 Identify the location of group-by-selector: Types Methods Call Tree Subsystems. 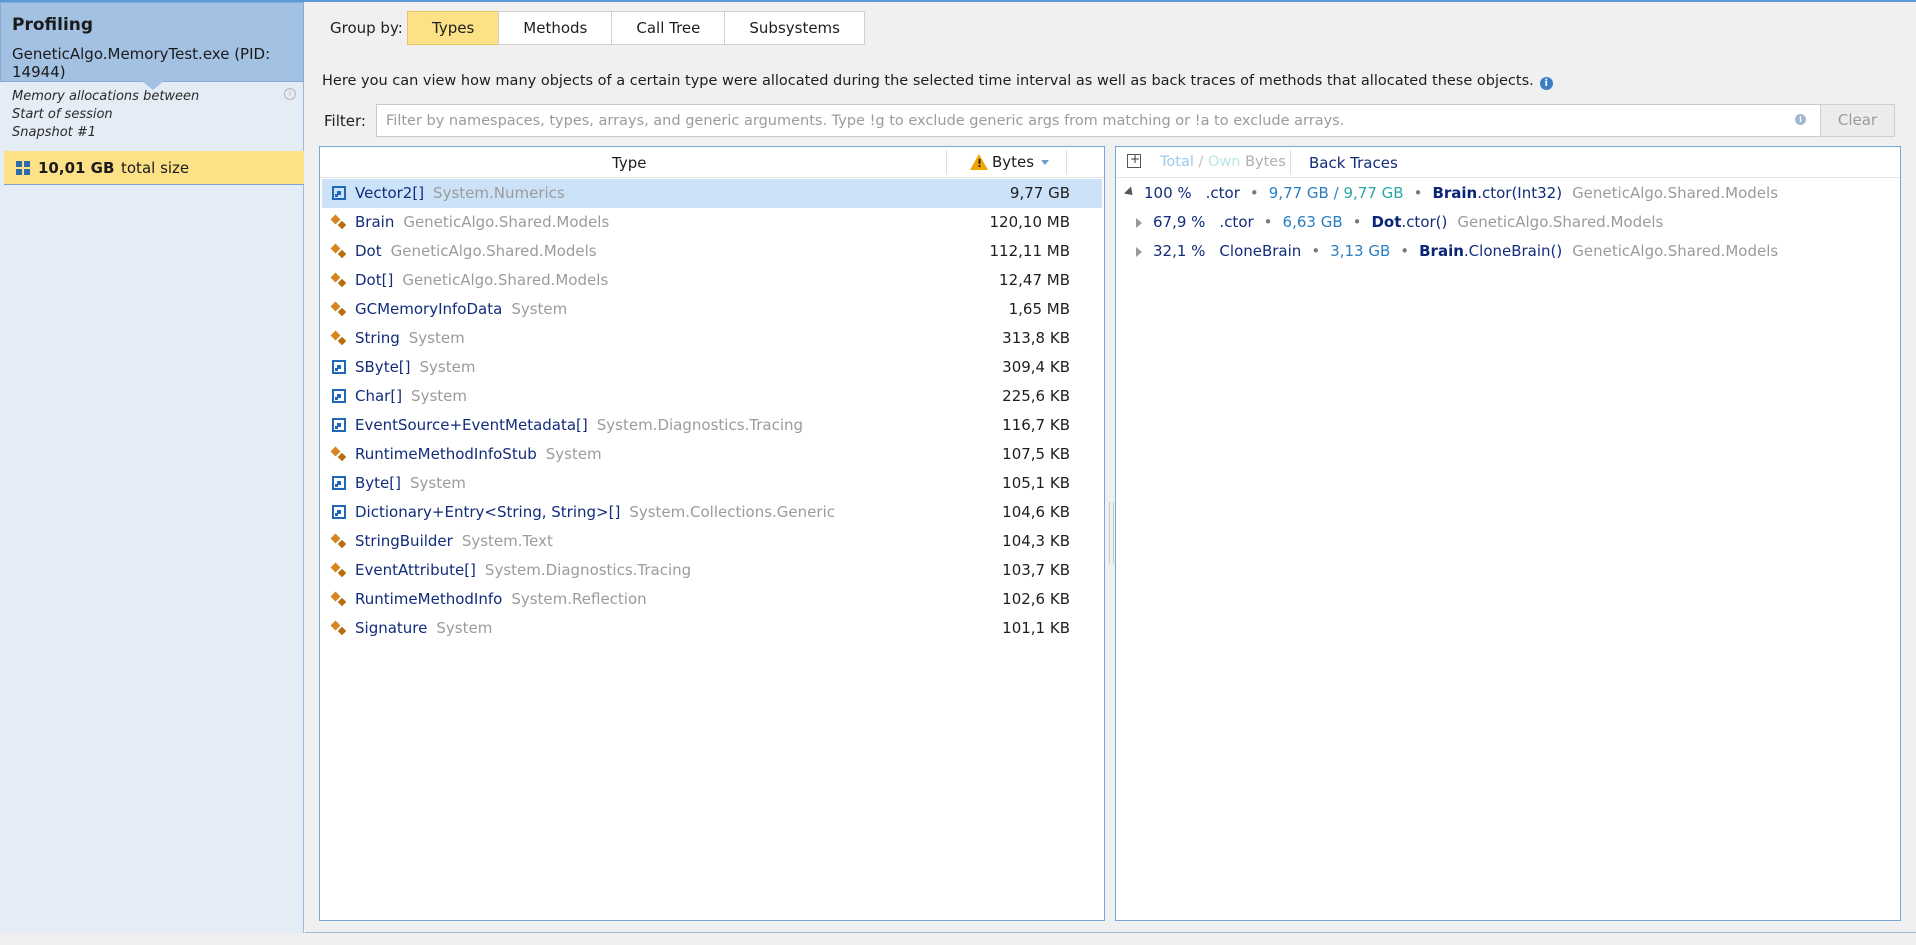
(636, 28).